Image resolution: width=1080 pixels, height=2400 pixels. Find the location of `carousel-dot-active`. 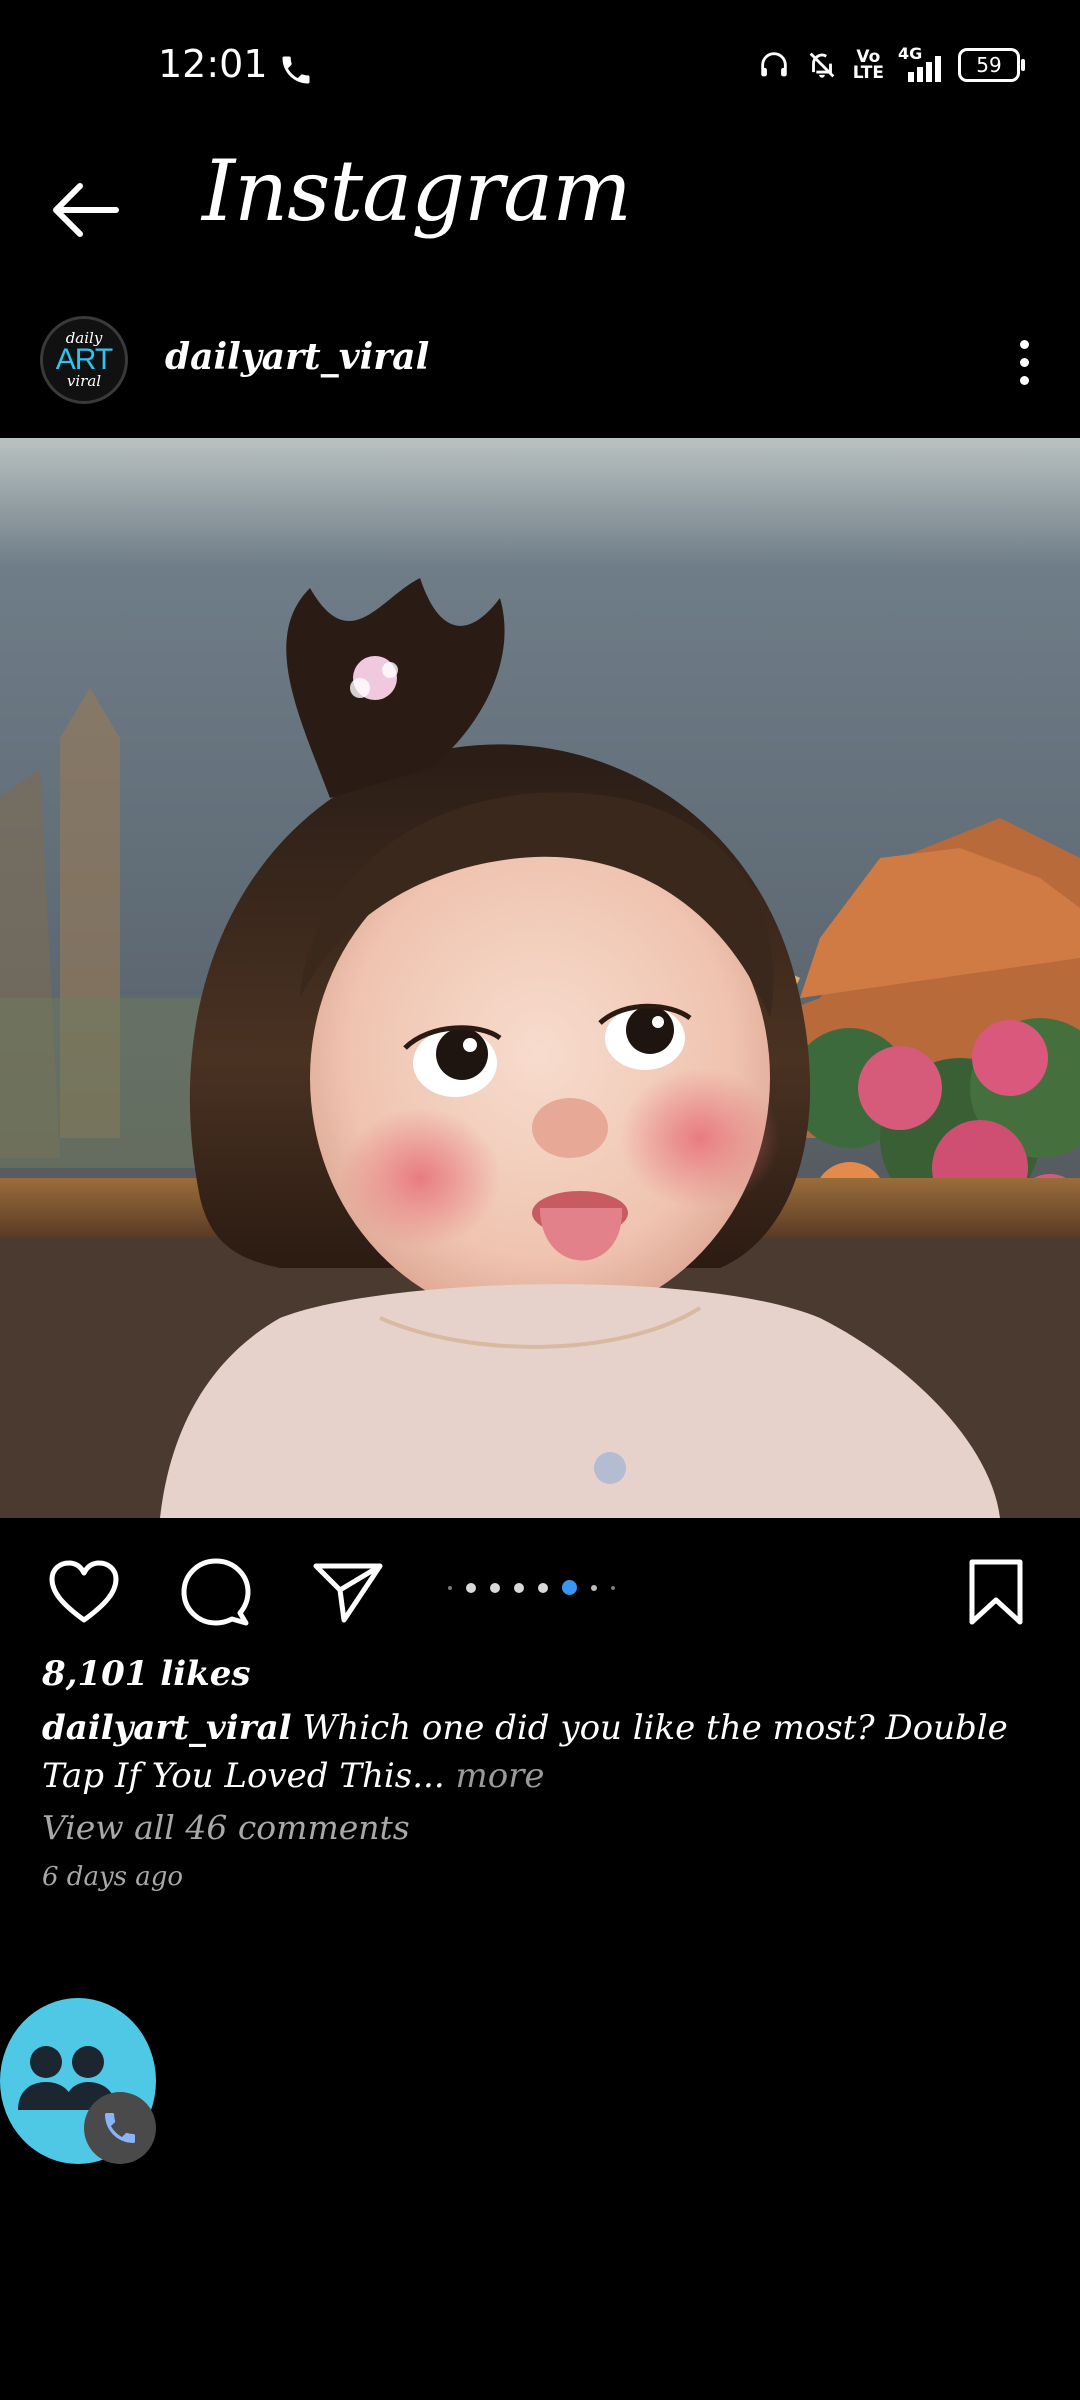

carousel-dot-active is located at coordinates (569, 1587).